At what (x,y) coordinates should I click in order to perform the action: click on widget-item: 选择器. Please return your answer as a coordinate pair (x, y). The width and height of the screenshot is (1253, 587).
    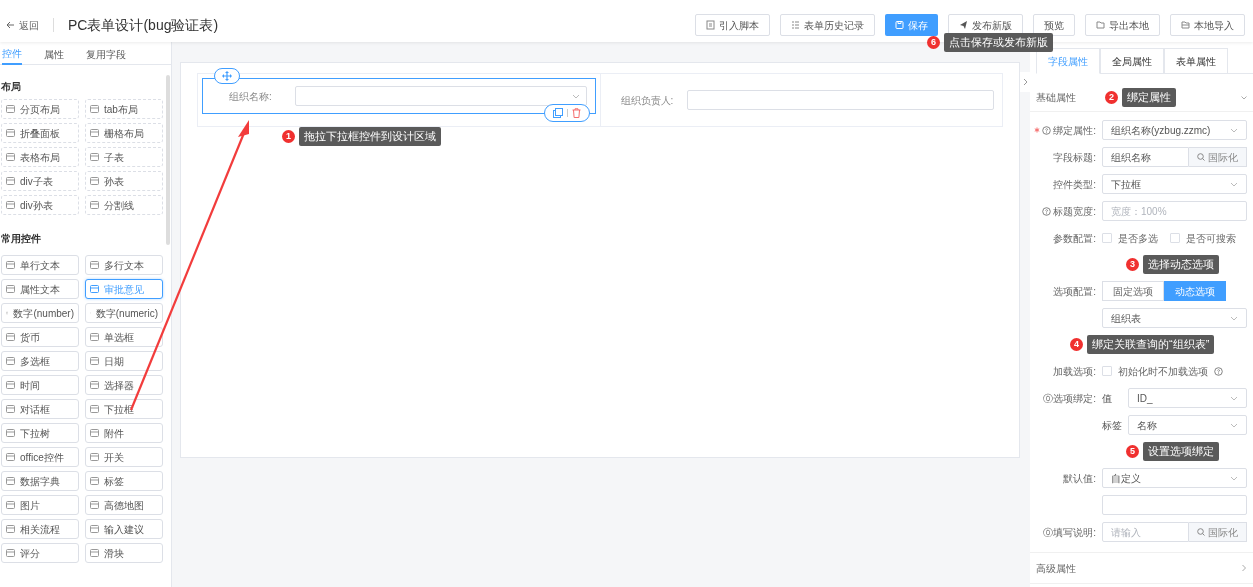
    Looking at the image, I should click on (124, 385).